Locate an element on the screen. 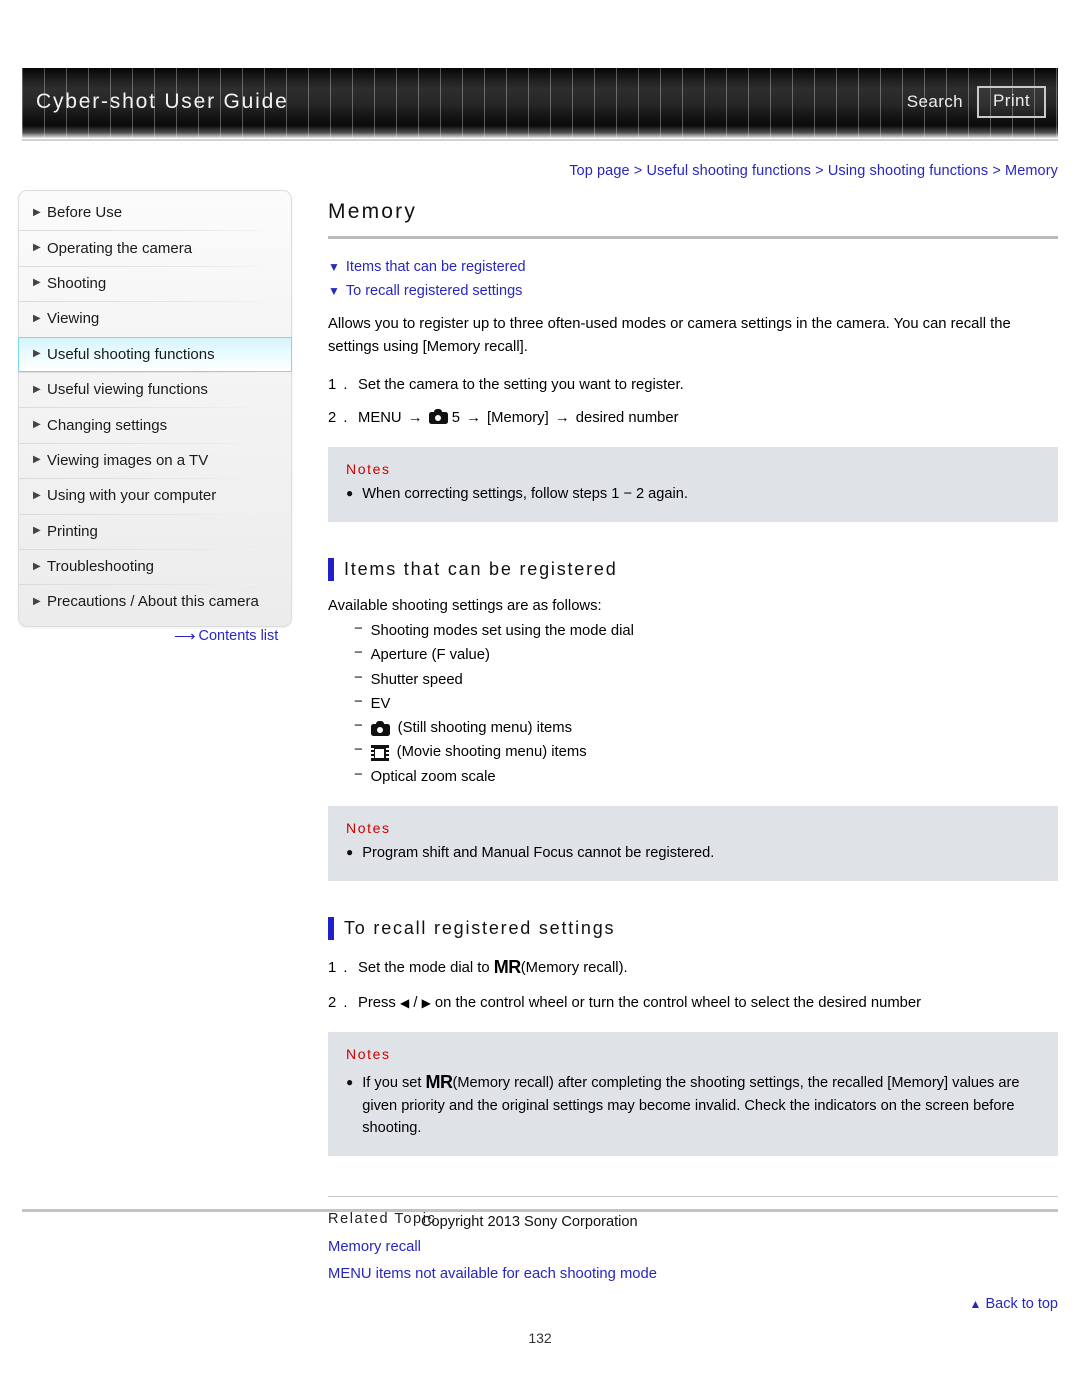  triangle-left-icon: ◀ is located at coordinates (404, 1003).